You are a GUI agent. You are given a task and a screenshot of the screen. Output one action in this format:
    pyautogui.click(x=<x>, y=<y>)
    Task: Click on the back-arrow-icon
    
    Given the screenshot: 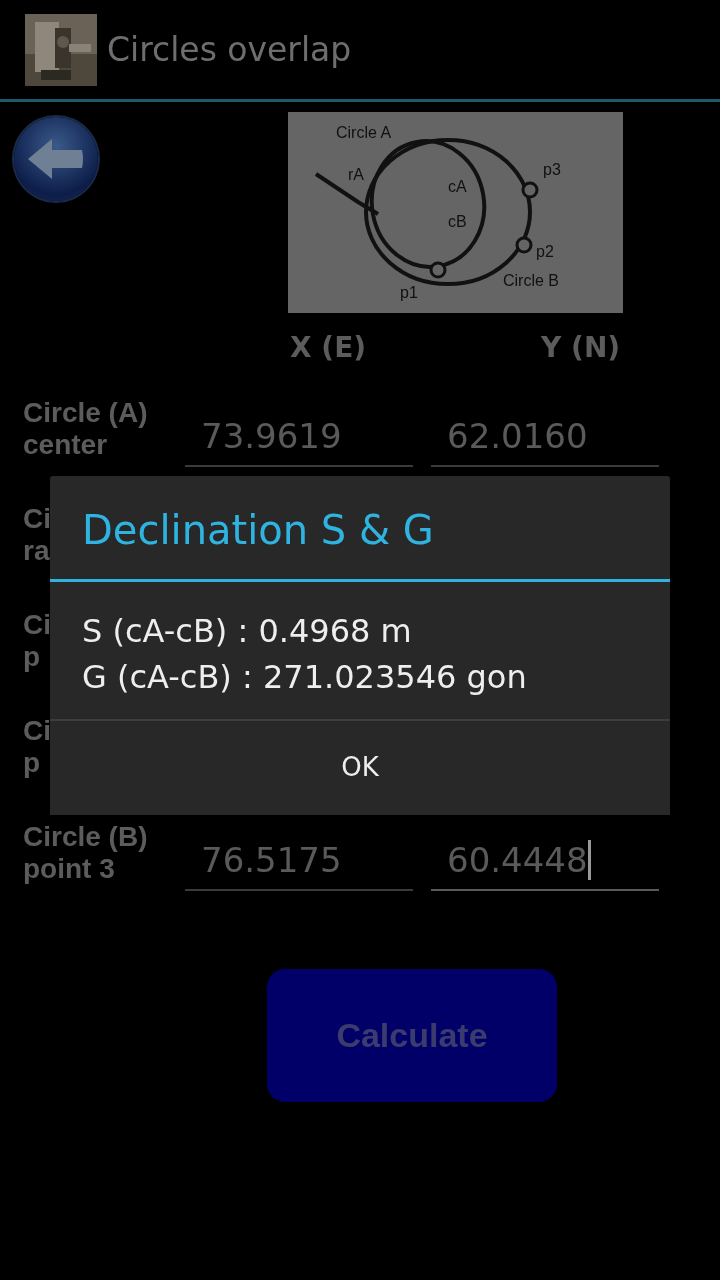 What is the action you would take?
    pyautogui.click(x=56, y=159)
    